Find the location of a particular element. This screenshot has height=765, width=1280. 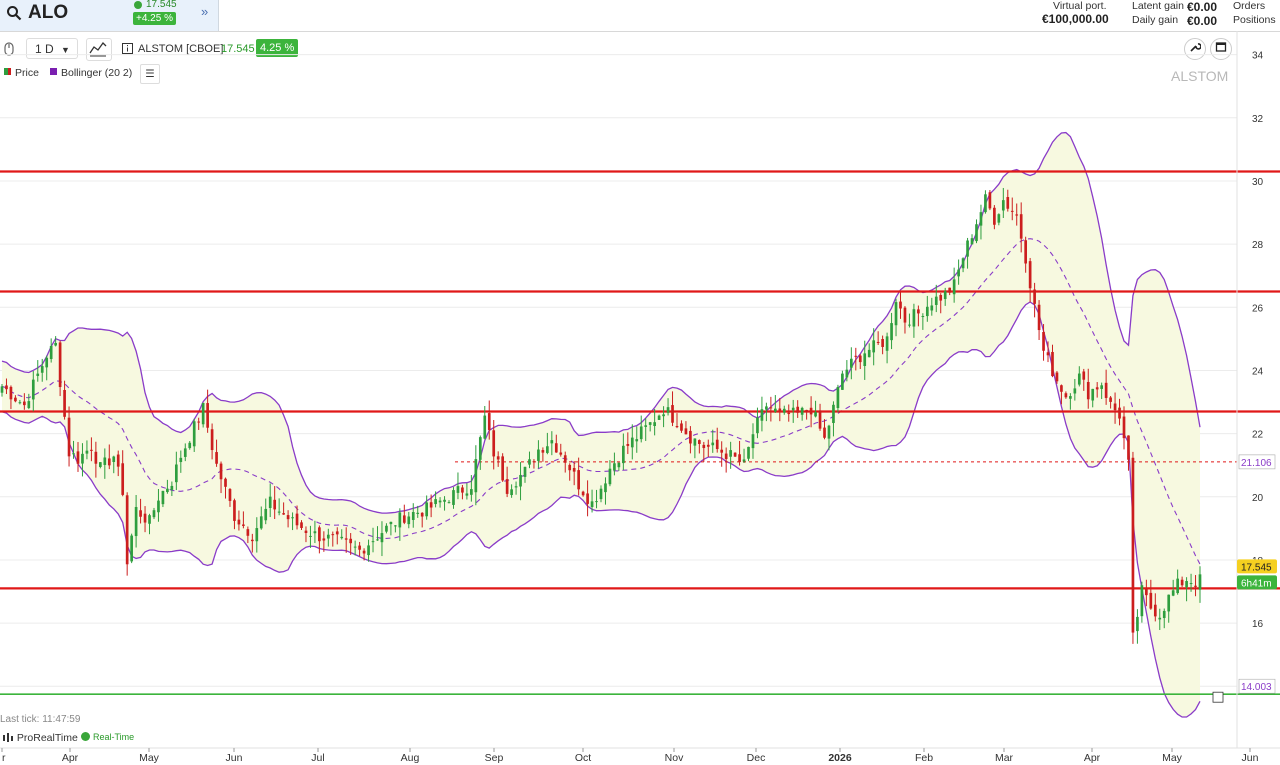

mouse-icon is located at coordinates (10, 49).